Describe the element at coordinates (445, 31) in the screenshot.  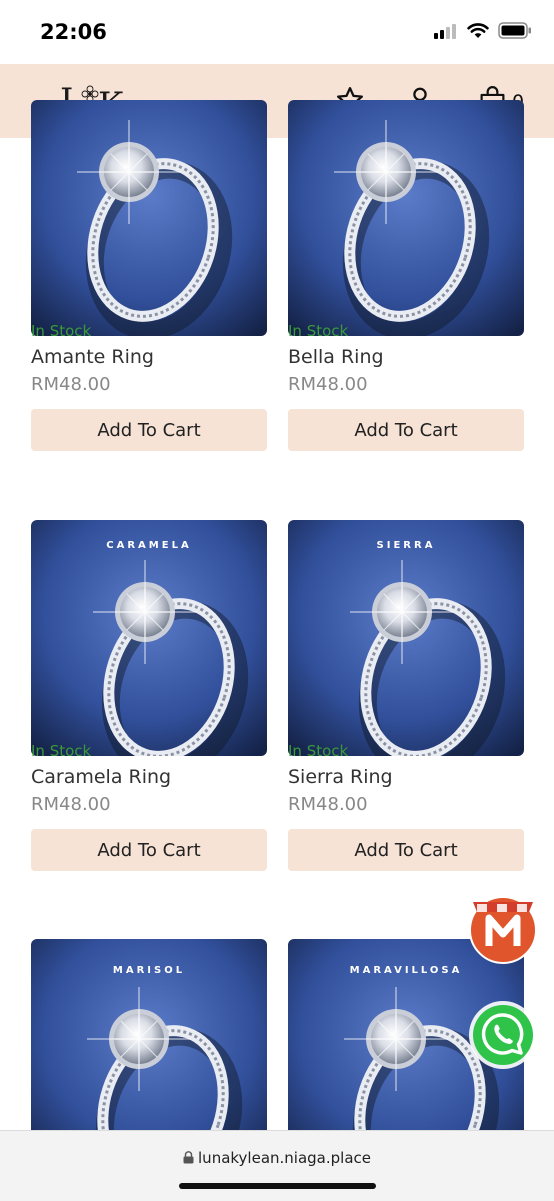
I see `cellular-signal-icon` at that location.